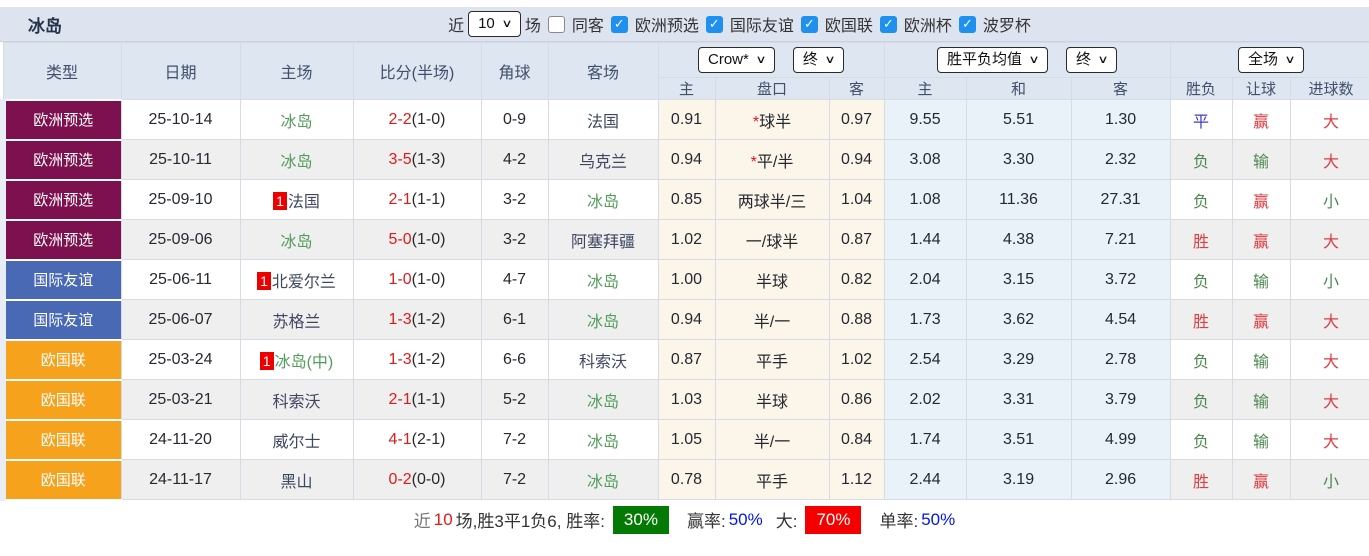  What do you see at coordinates (1329, 88) in the screenshot?
I see `subcol-goals: 进球数` at bounding box center [1329, 88].